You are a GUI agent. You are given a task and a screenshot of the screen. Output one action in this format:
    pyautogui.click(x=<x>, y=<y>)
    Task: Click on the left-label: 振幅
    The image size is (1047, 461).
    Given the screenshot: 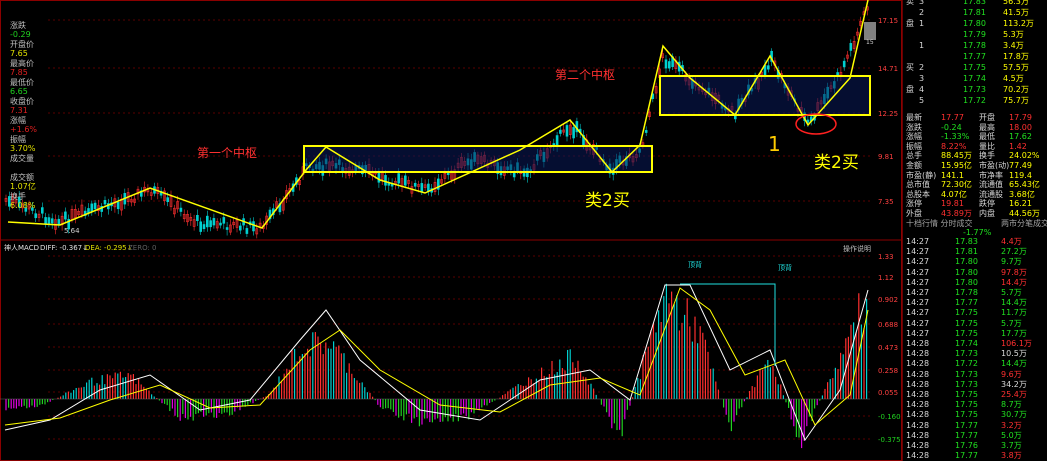 What is the action you would take?
    pyautogui.click(x=18, y=139)
    